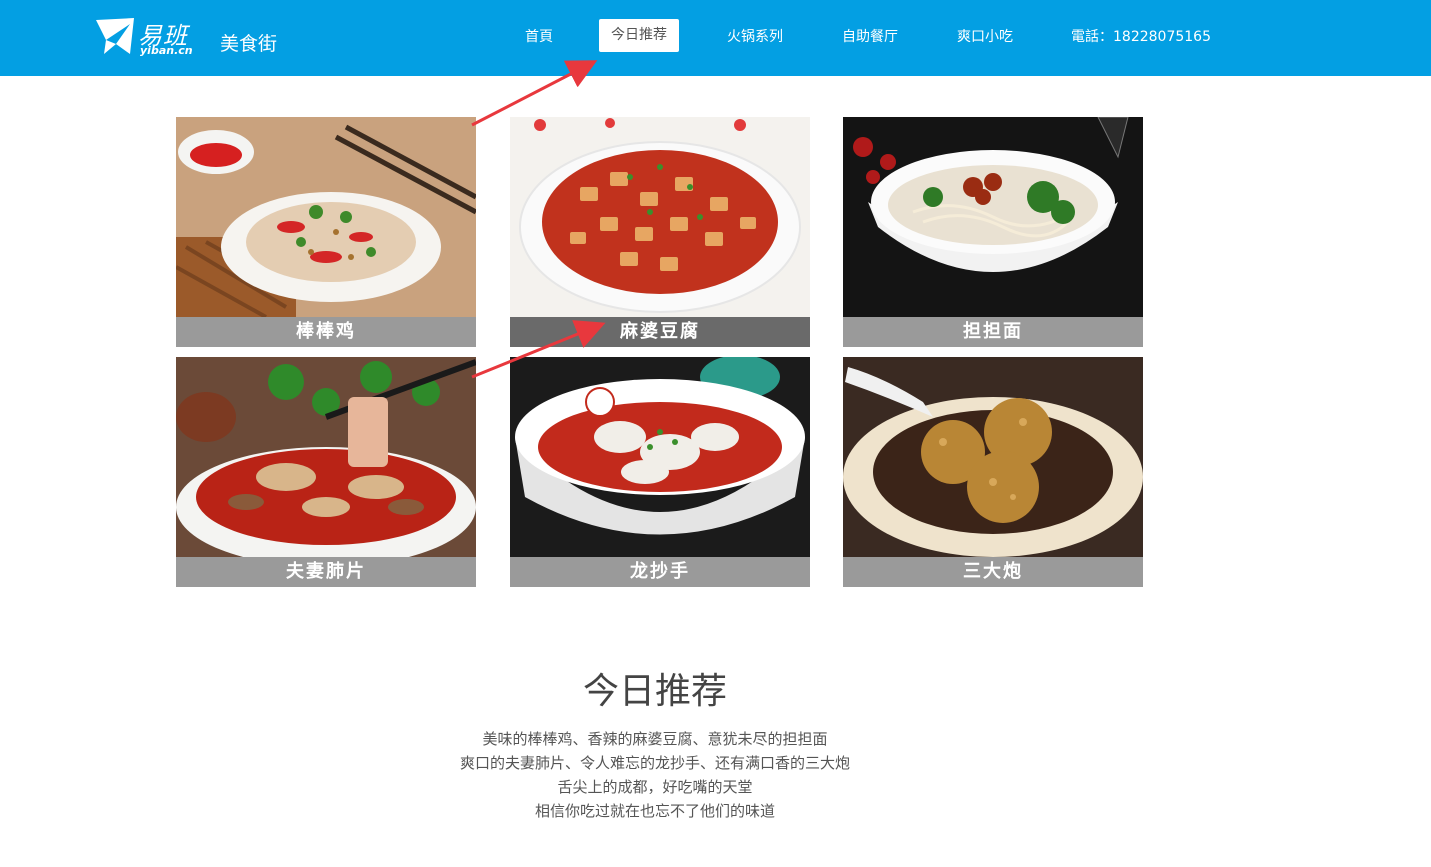 The height and width of the screenshot is (867, 1431). I want to click on dish-name: 棒棒鸡, so click(326, 332).